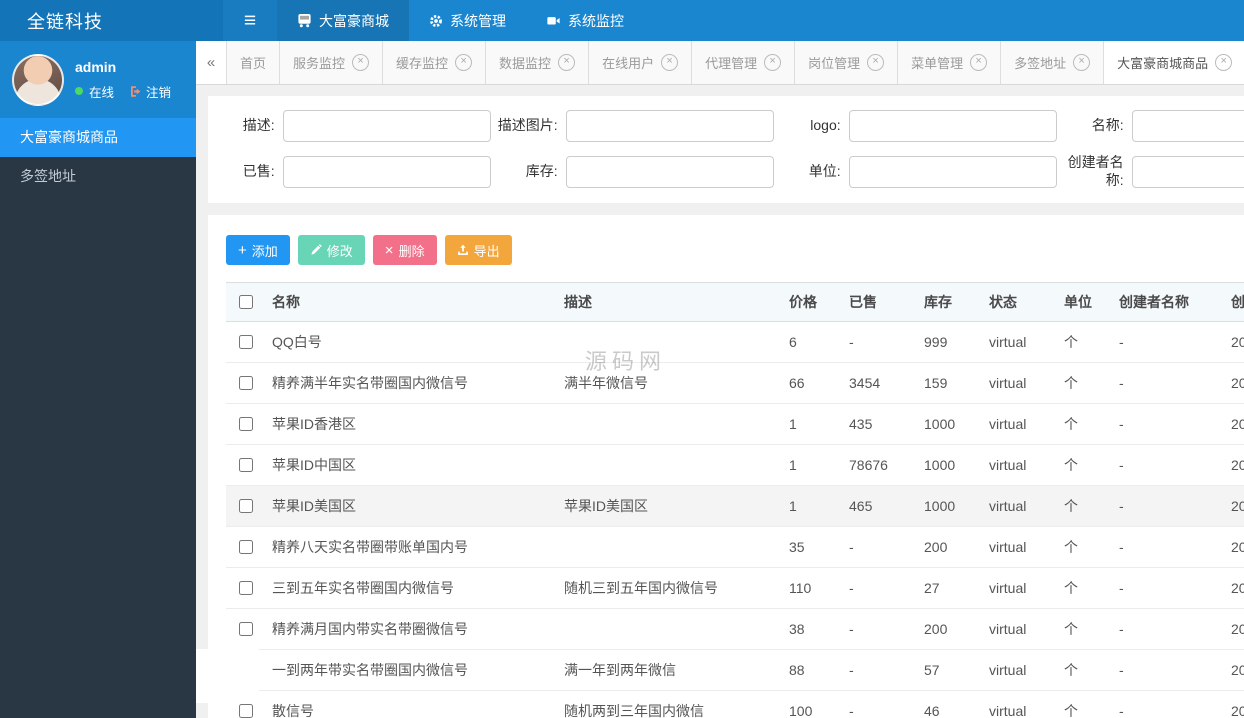 Image resolution: width=1244 pixels, height=718 pixels. Describe the element at coordinates (331, 250) in the screenshot. I see `edit-button: 修改` at that location.